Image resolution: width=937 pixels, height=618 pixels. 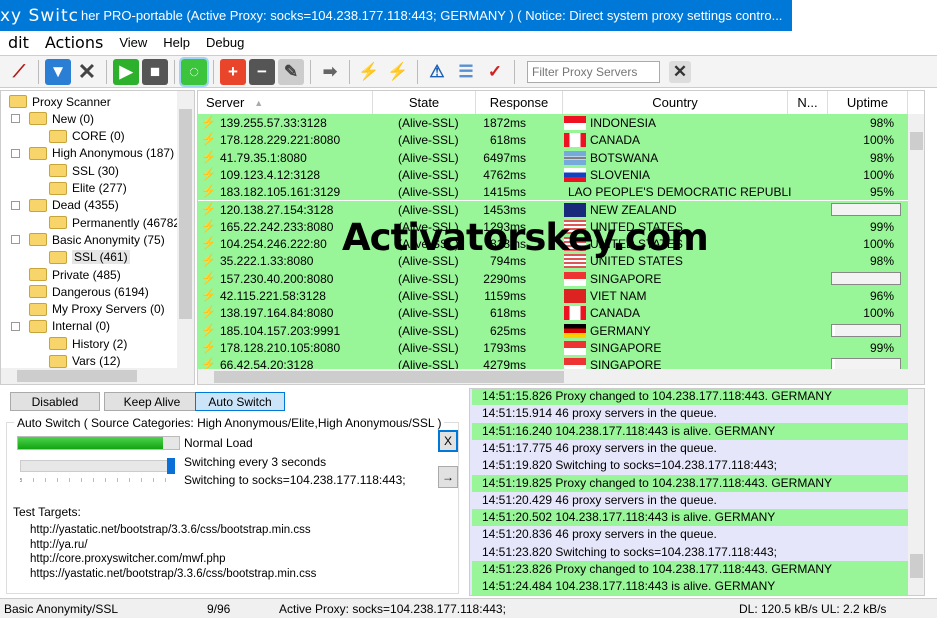 What do you see at coordinates (108, 309) in the screenshot?
I see `tree-item-label: My Proxy Servers (0)` at bounding box center [108, 309].